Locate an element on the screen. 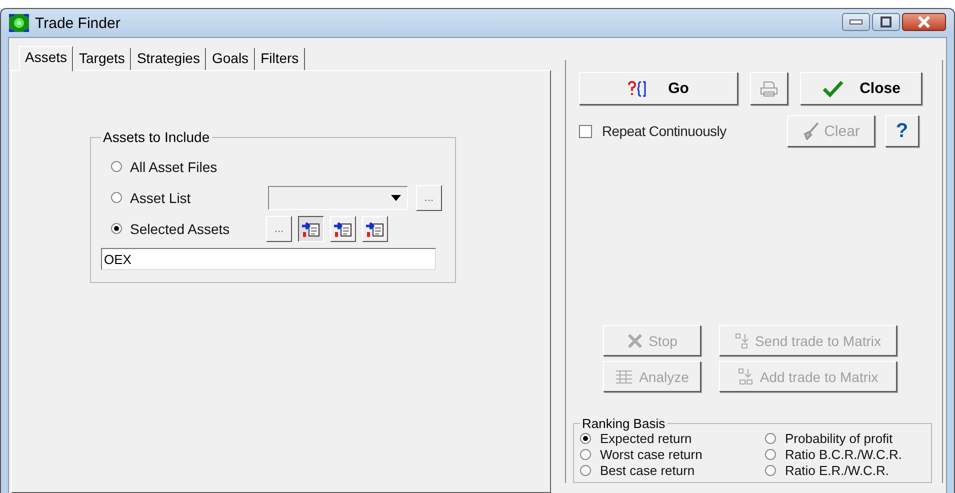 The image size is (955, 493). radio-option: Best case return is located at coordinates (672, 470).